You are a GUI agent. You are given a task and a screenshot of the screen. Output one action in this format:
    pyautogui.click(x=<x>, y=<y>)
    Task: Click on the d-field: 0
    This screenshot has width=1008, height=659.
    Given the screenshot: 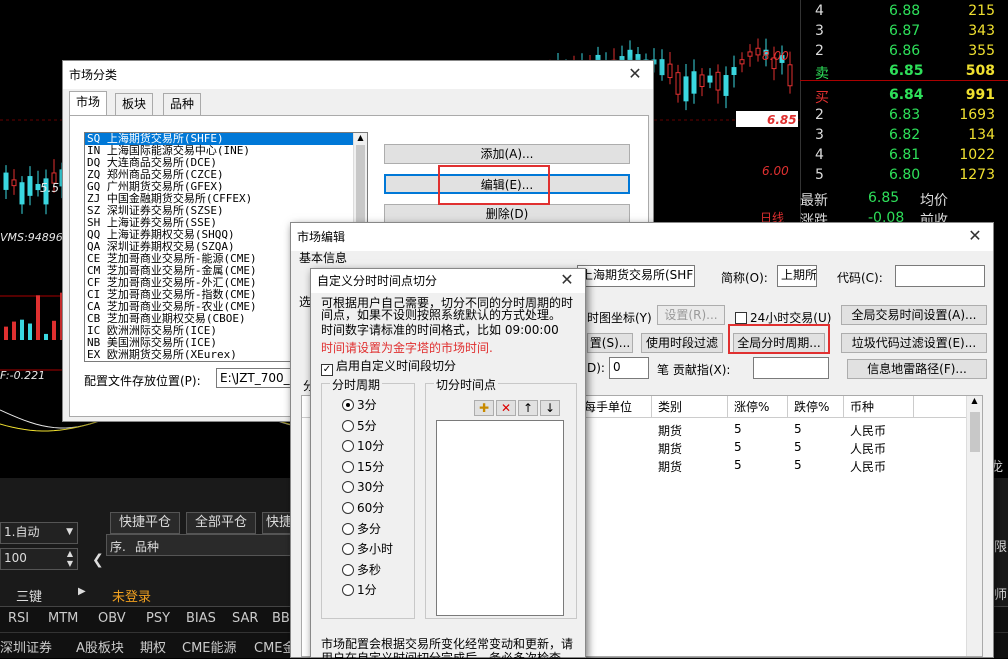 What is the action you would take?
    pyautogui.click(x=629, y=368)
    